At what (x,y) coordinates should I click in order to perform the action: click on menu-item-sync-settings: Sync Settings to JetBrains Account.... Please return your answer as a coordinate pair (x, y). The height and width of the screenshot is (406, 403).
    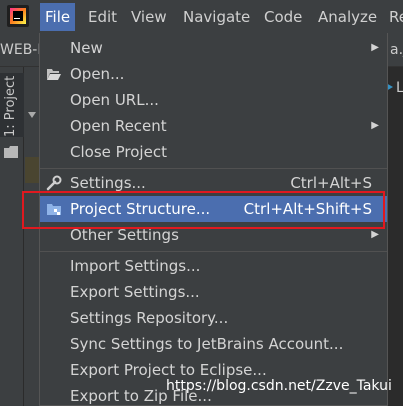
    Looking at the image, I should click on (213, 344).